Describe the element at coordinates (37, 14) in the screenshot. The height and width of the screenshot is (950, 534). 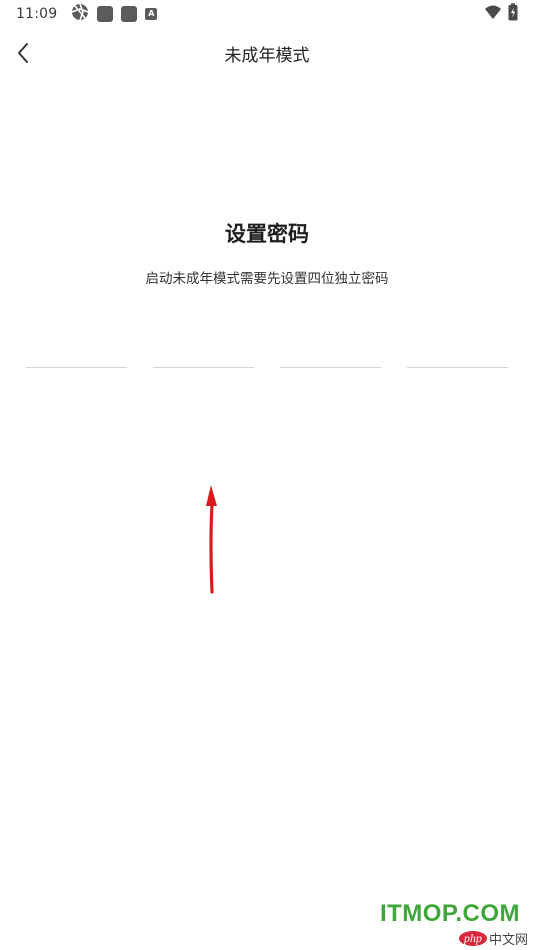
I see `status-time: 11:09` at that location.